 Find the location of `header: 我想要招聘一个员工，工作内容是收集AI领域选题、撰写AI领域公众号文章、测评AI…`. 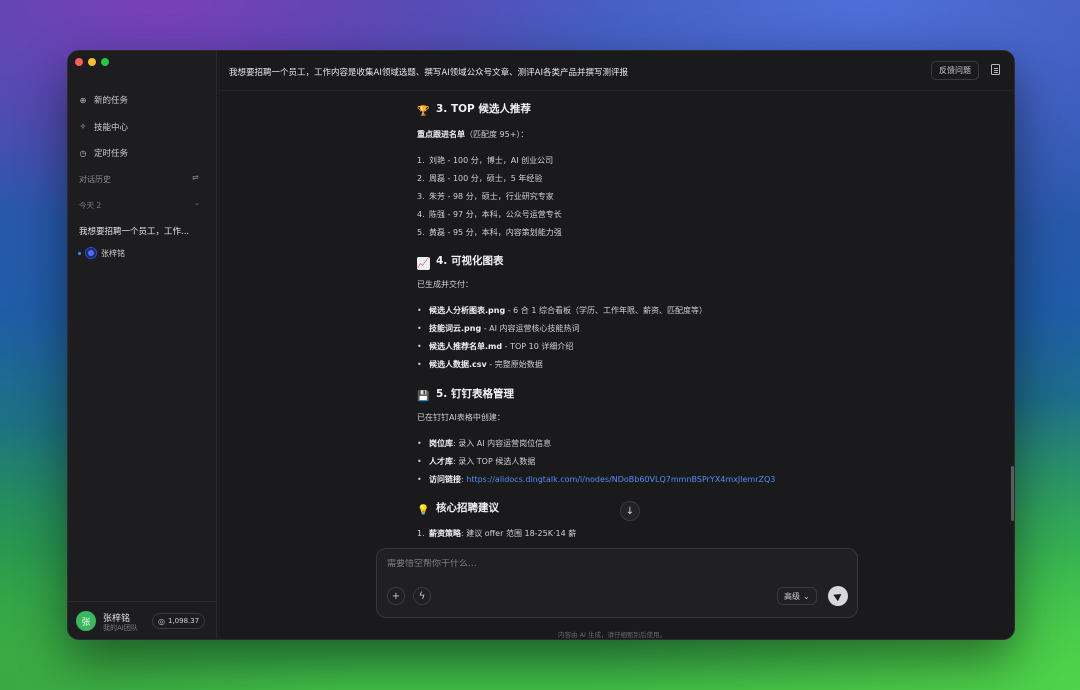

header: 我想要招聘一个员工，工作内容是收集AI领域选题、撰写AI领域公众号文章、测评AI… is located at coordinates (616, 71).